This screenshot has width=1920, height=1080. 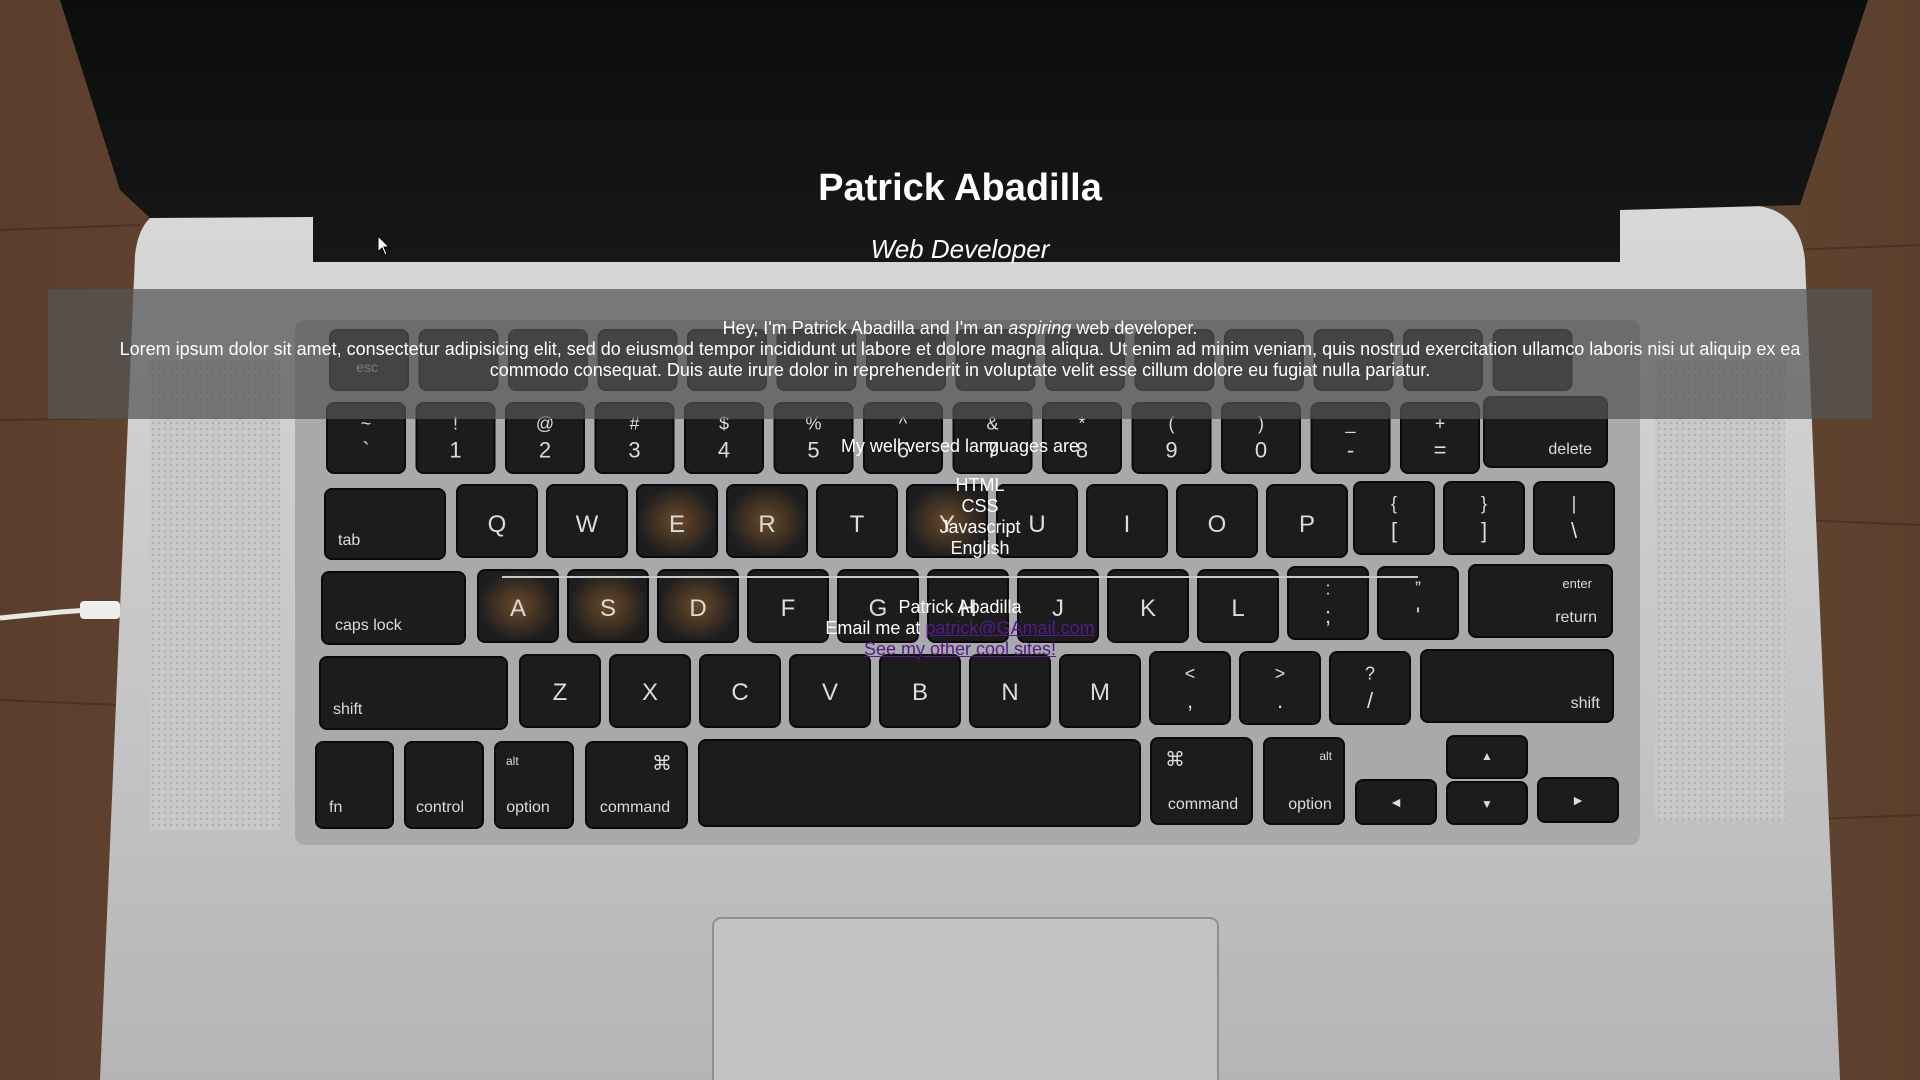 What do you see at coordinates (865, 328) in the screenshot?
I see `intro-lead-before: Hey, I'm Patrick Abadilla and I'm an` at bounding box center [865, 328].